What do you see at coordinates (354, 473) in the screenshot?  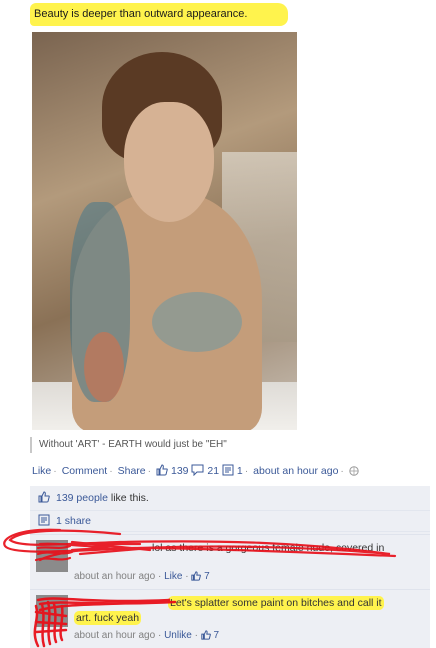 I see `globe-icon` at bounding box center [354, 473].